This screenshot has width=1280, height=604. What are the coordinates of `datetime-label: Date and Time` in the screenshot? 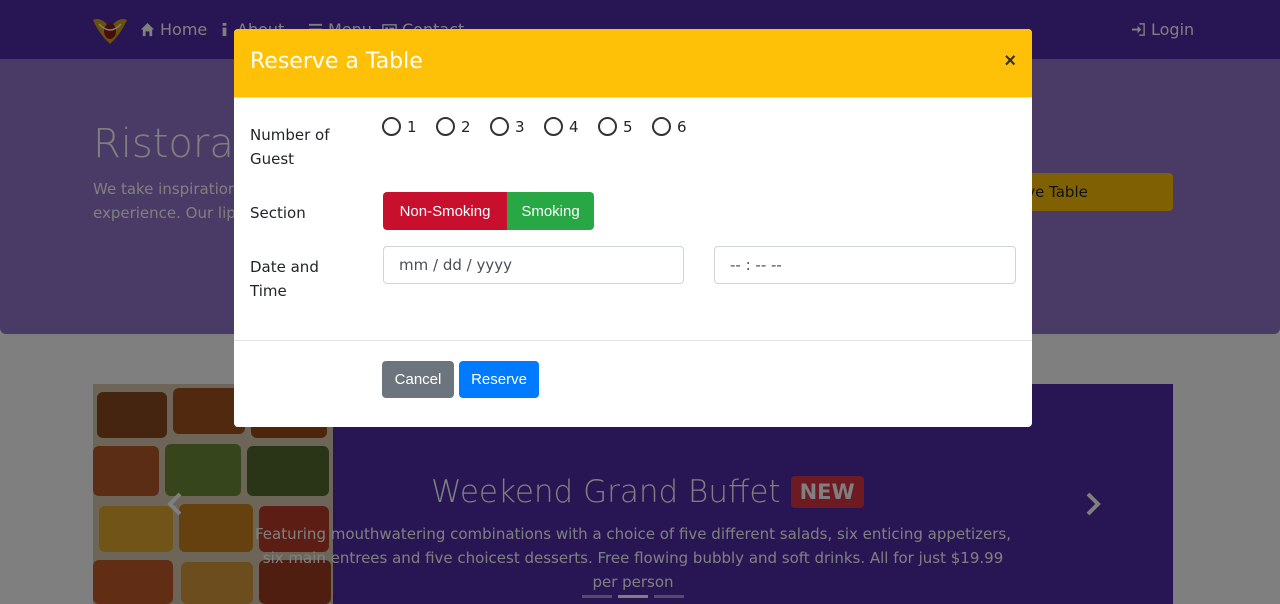 It's located at (284, 279).